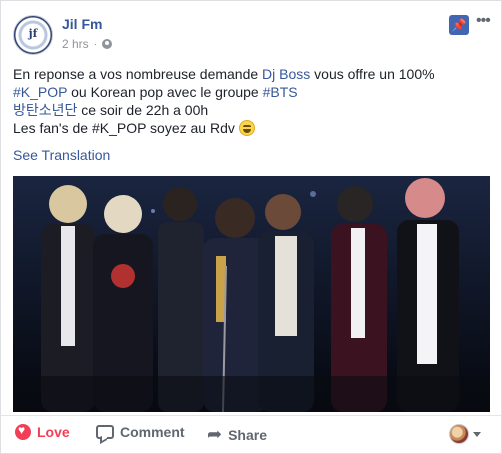 Image resolution: width=502 pixels, height=454 pixels. I want to click on post-actions-bar: Love Comment ➦ Share, so click(251, 434).